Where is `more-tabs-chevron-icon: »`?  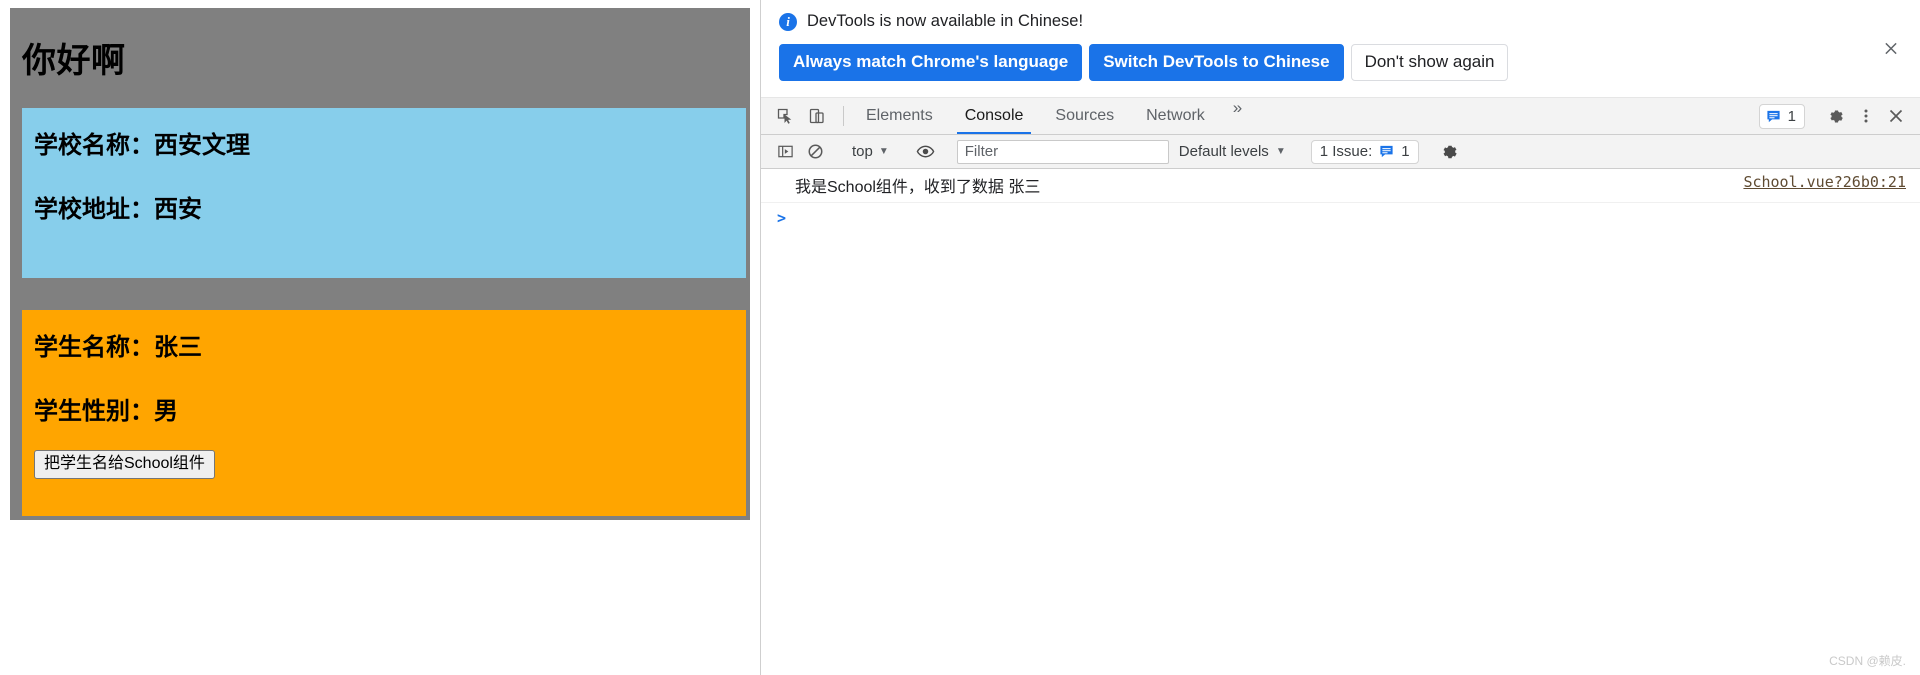 more-tabs-chevron-icon: » is located at coordinates (1237, 116).